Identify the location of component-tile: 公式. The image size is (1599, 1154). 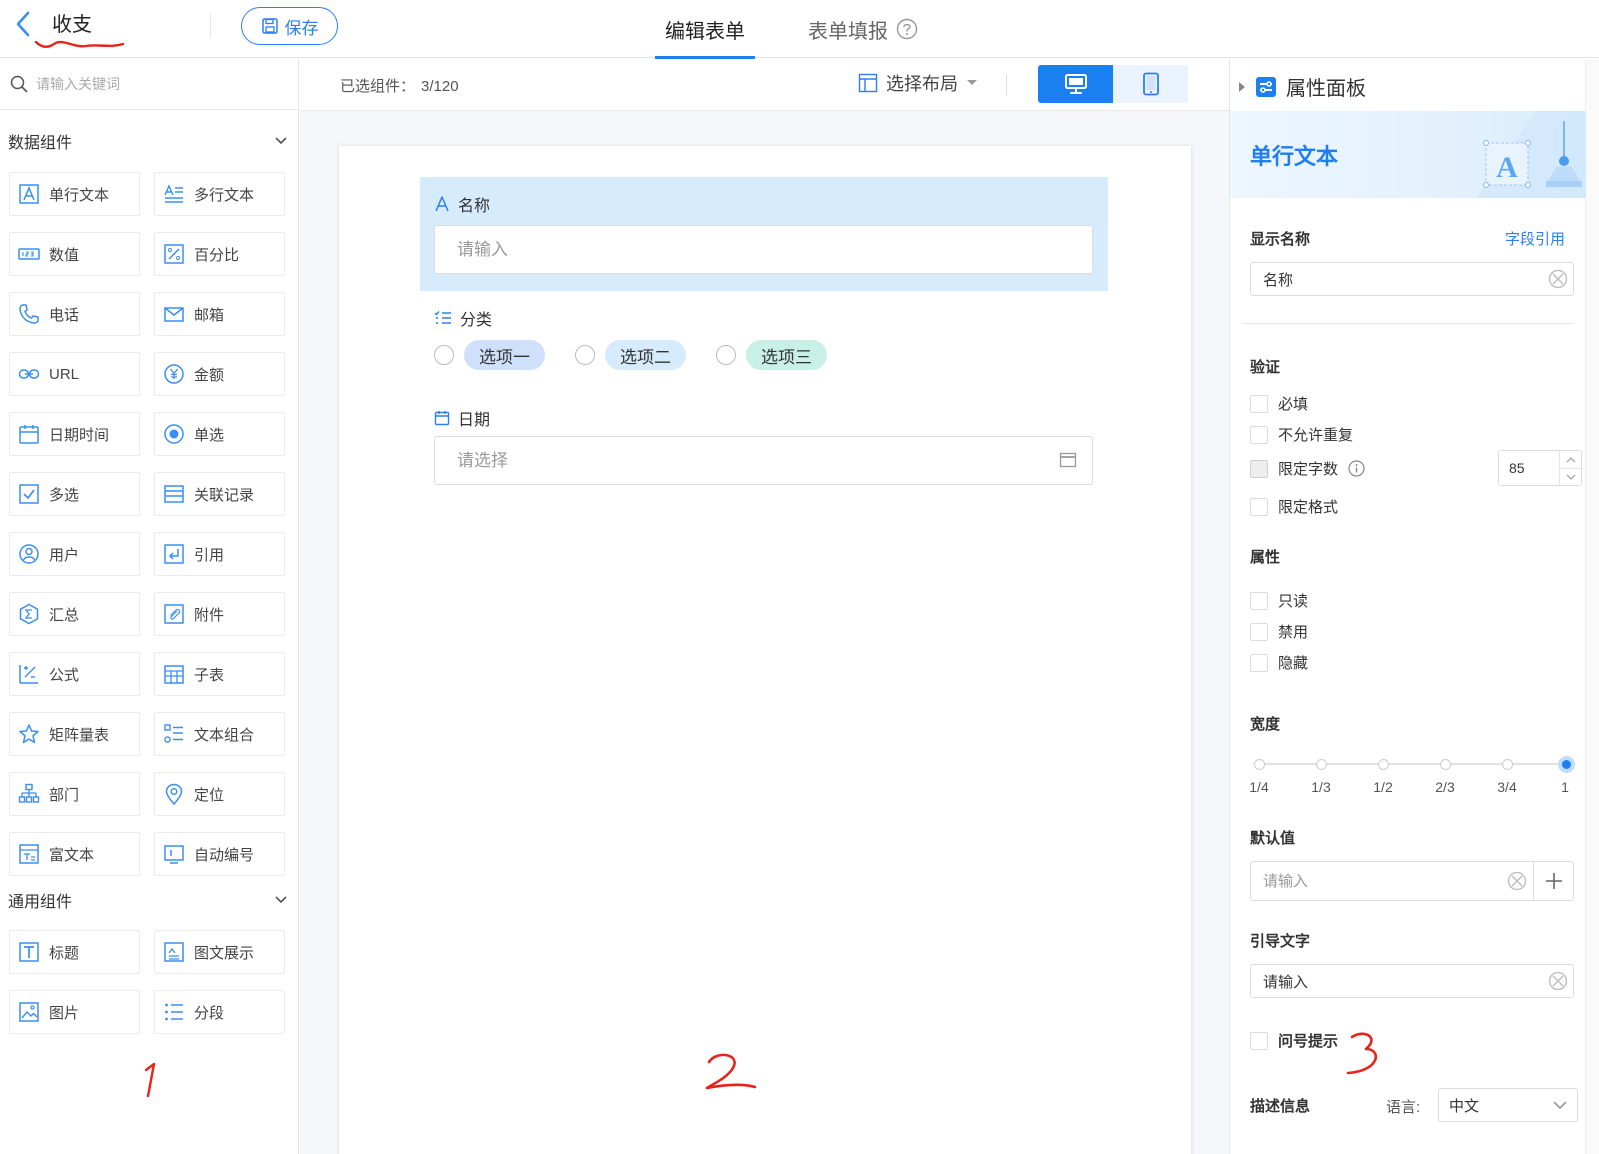
(74, 674).